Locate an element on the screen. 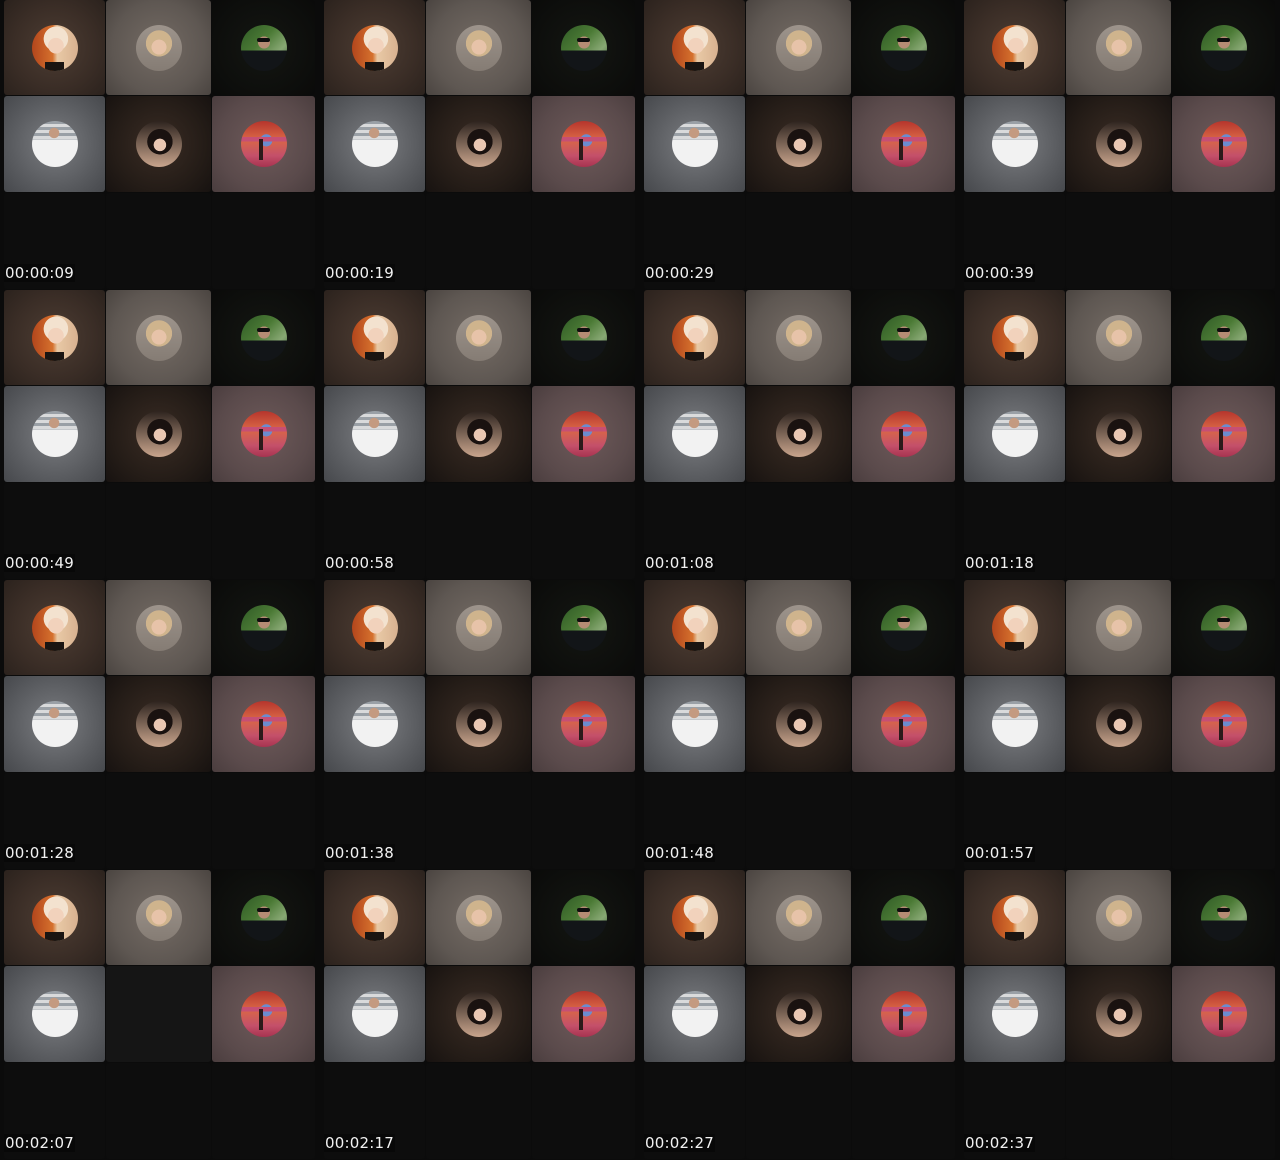 The width and height of the screenshot is (1280, 1160). participant-grid is located at coordinates (800, 435).